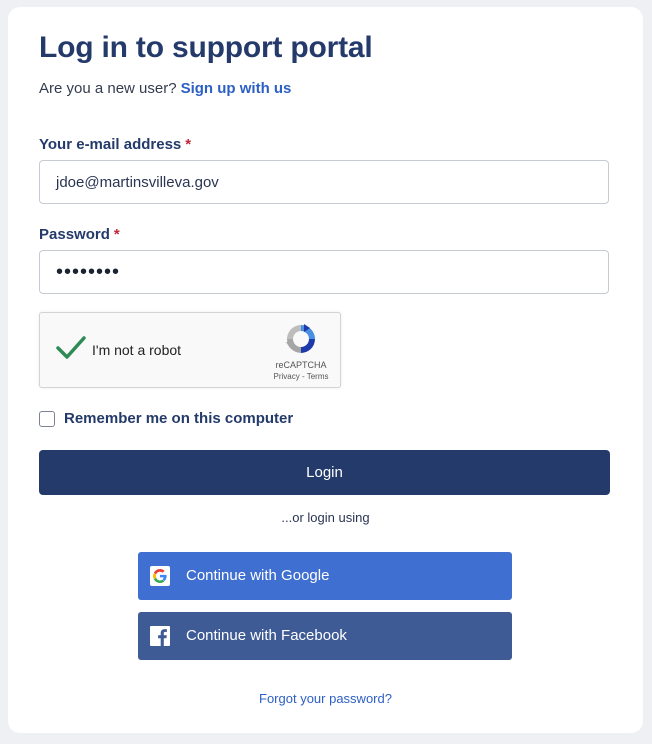 The image size is (652, 744). I want to click on remember-label: Remember me on this computer, so click(178, 418).